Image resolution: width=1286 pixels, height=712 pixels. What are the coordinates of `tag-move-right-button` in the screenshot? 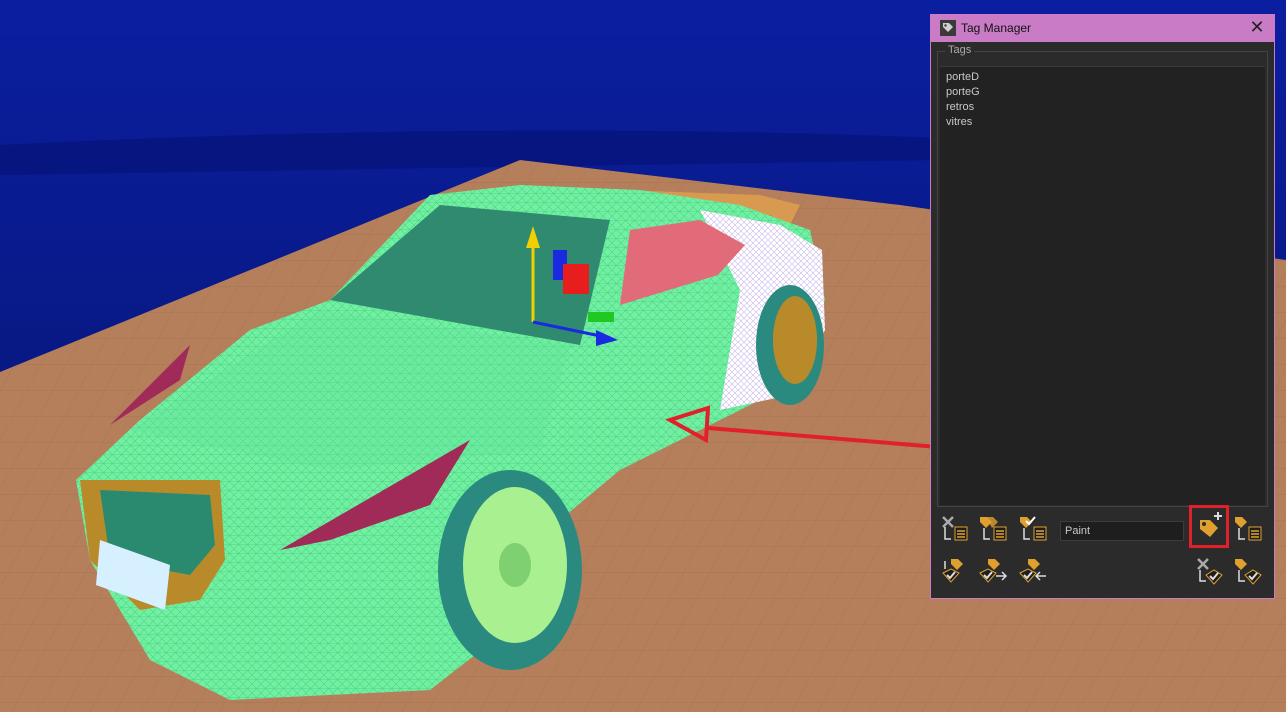 It's located at (993, 571).